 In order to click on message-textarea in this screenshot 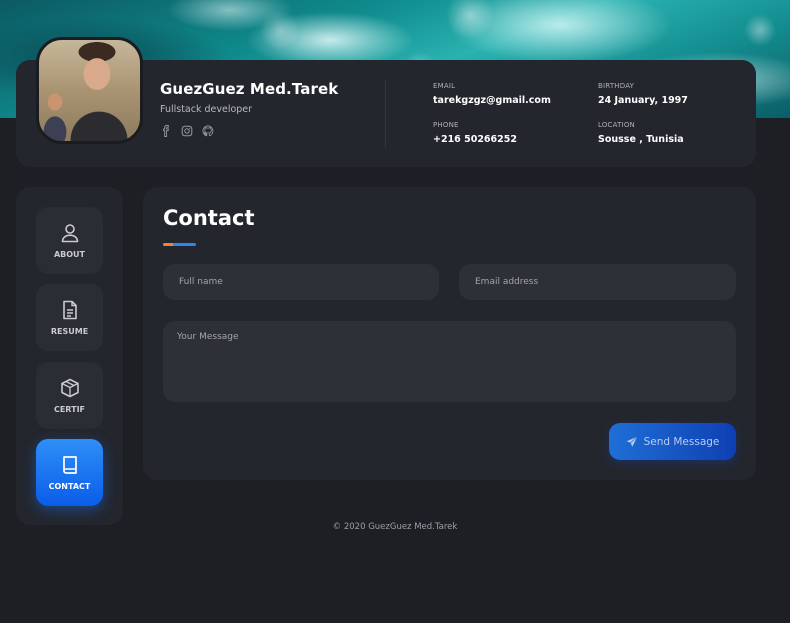, I will do `click(449, 361)`.